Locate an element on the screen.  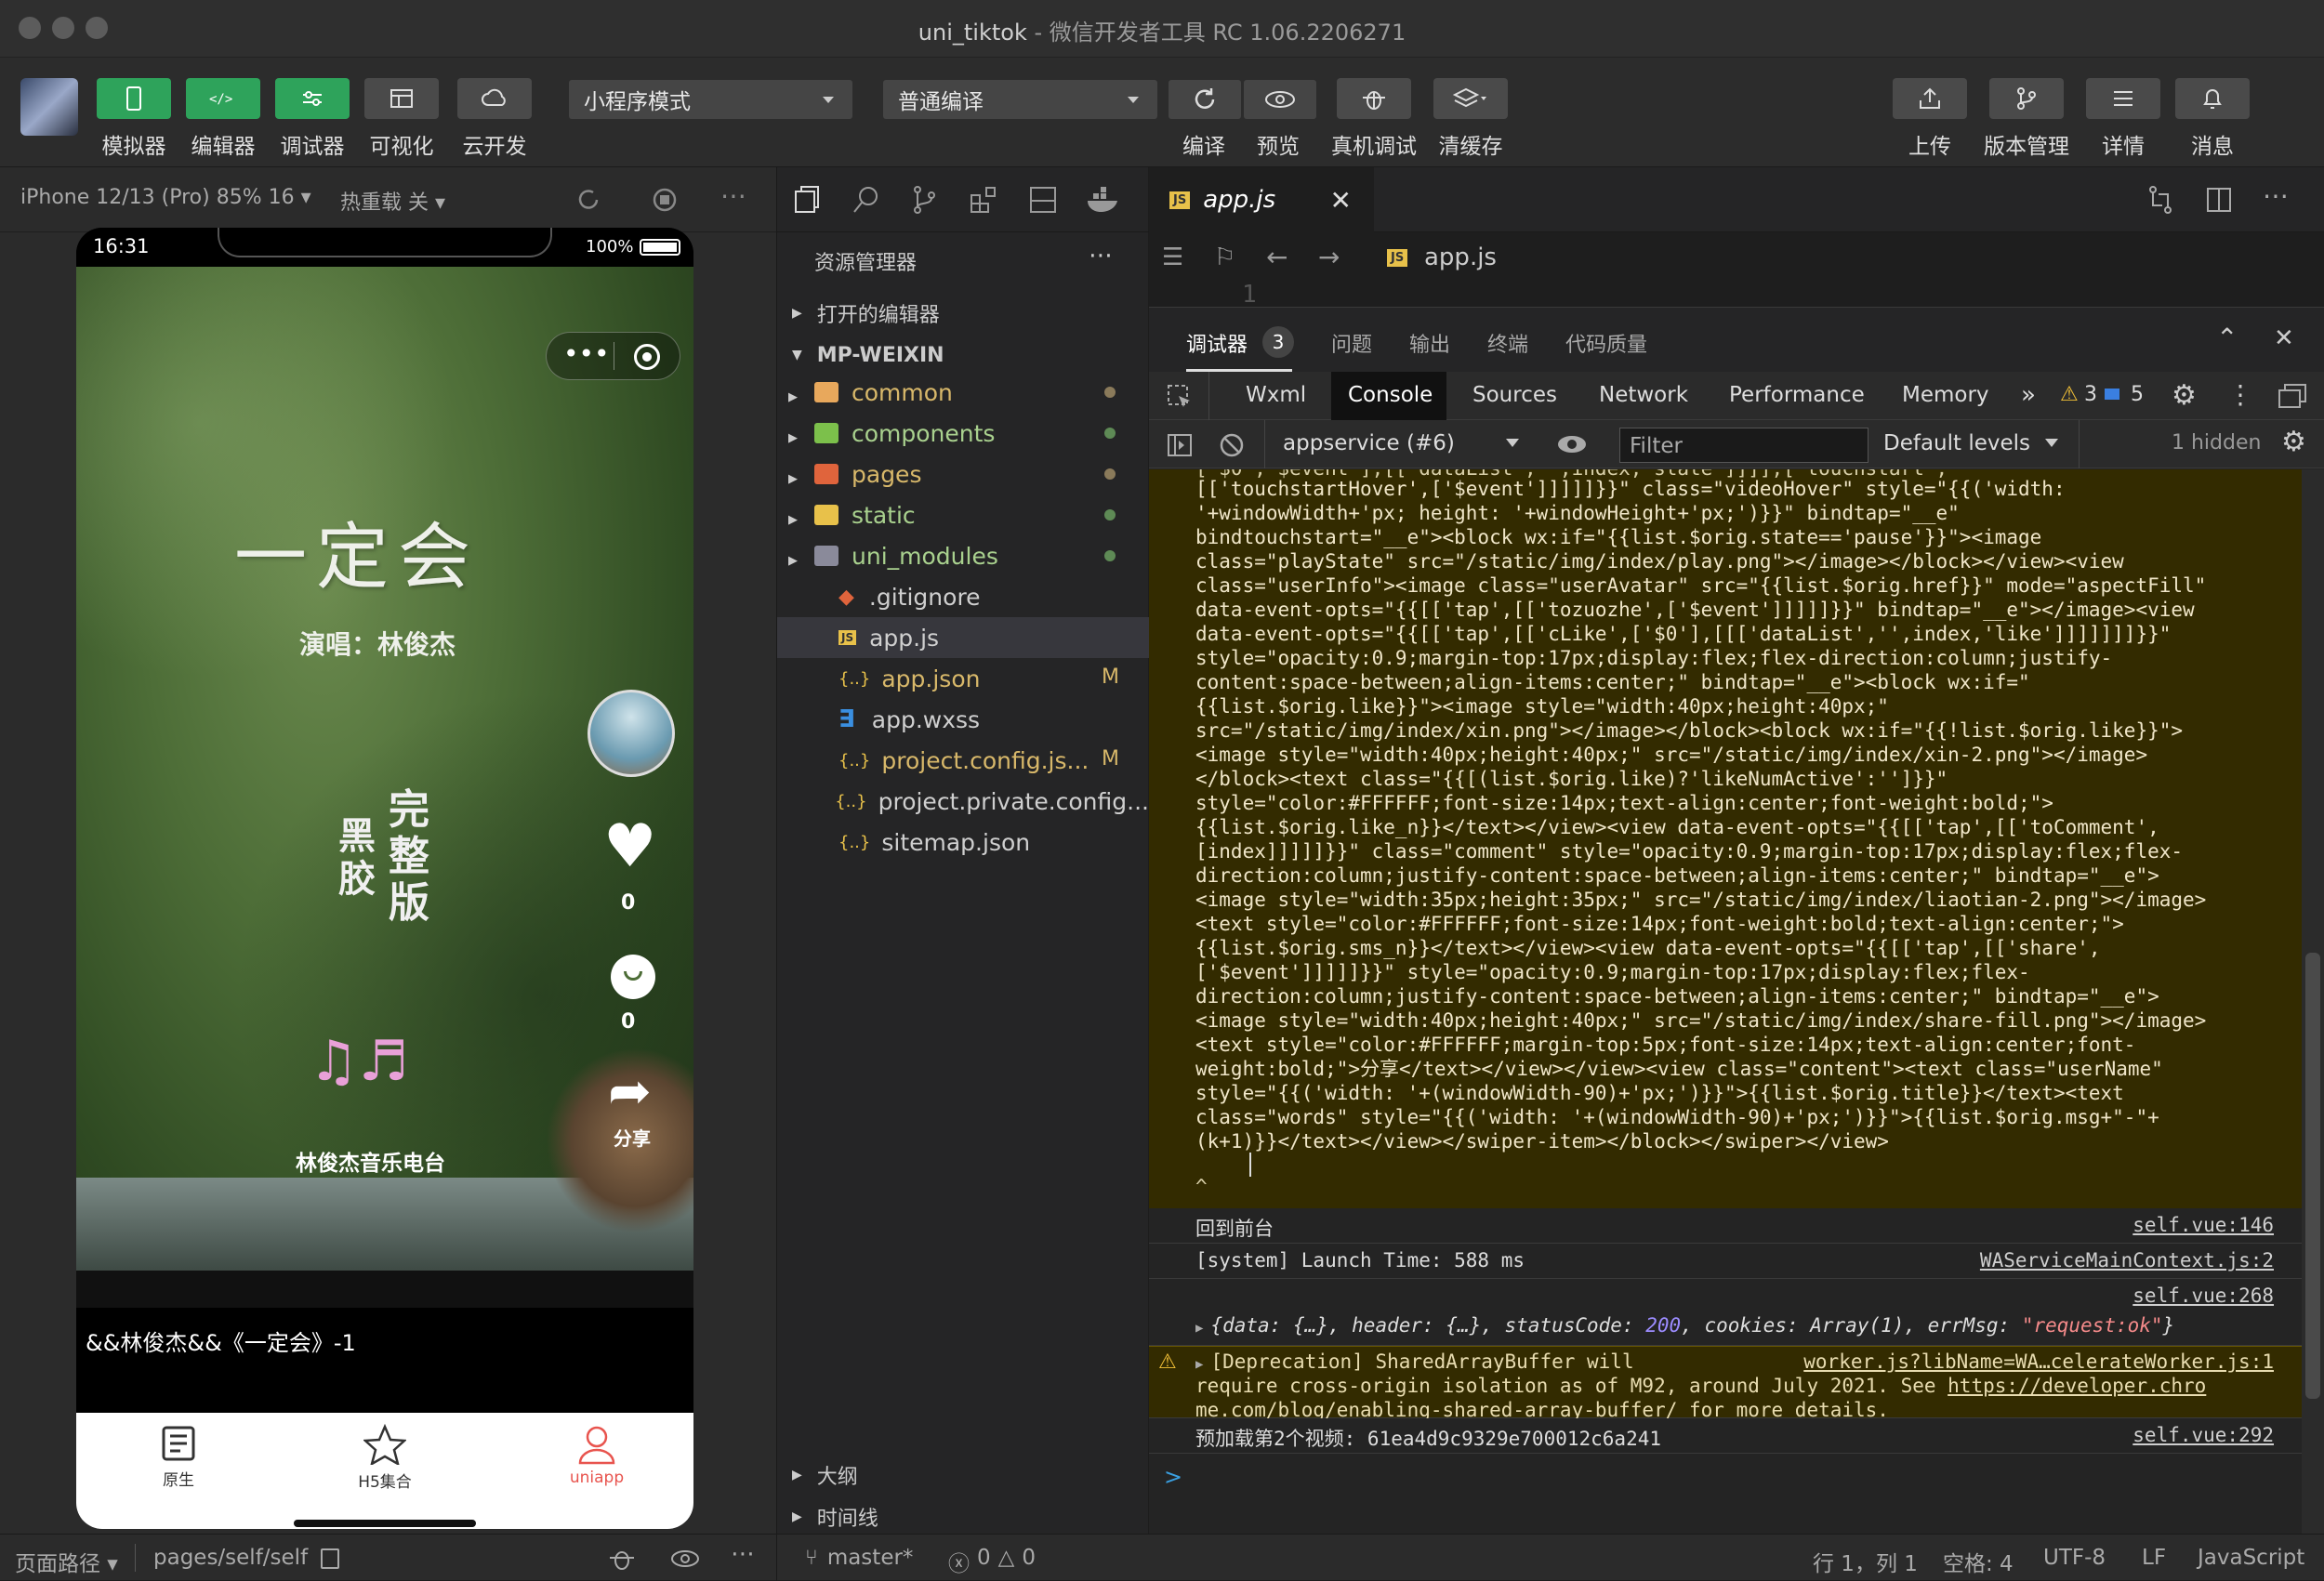
compile-select: 普通编译 is located at coordinates (1020, 100).